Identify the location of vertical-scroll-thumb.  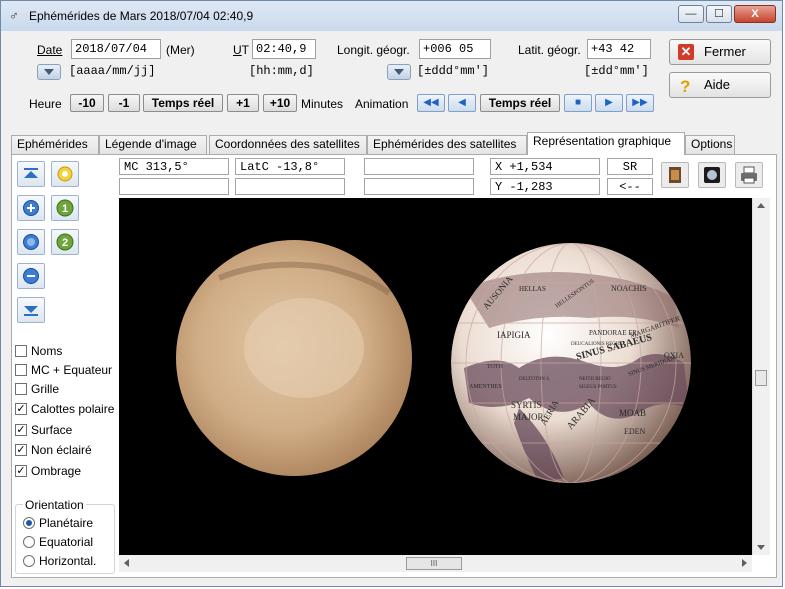
(761, 378).